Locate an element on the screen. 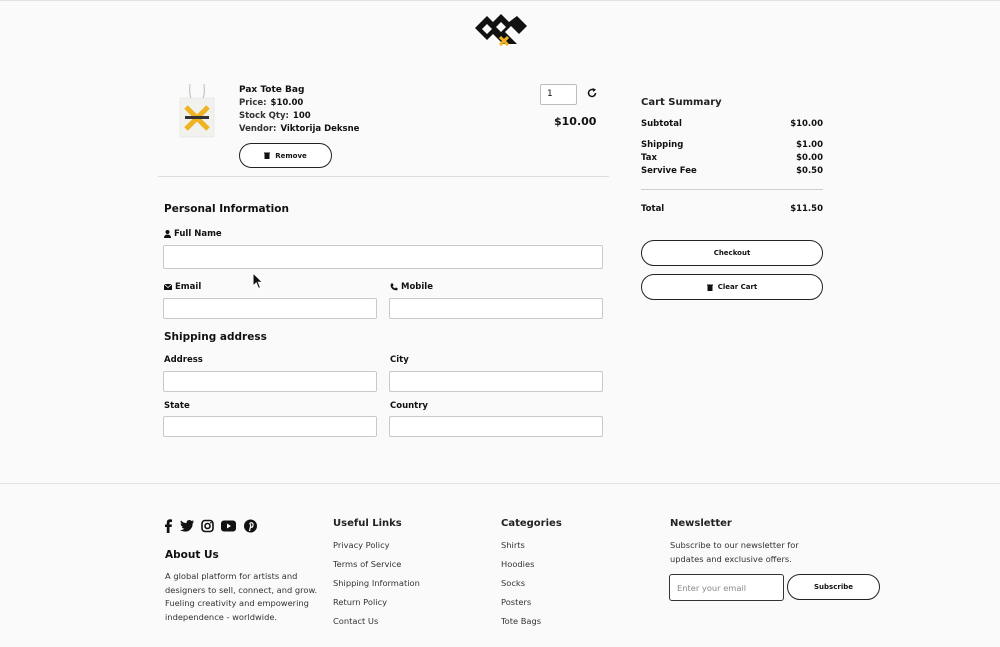  state-label: State is located at coordinates (177, 406).